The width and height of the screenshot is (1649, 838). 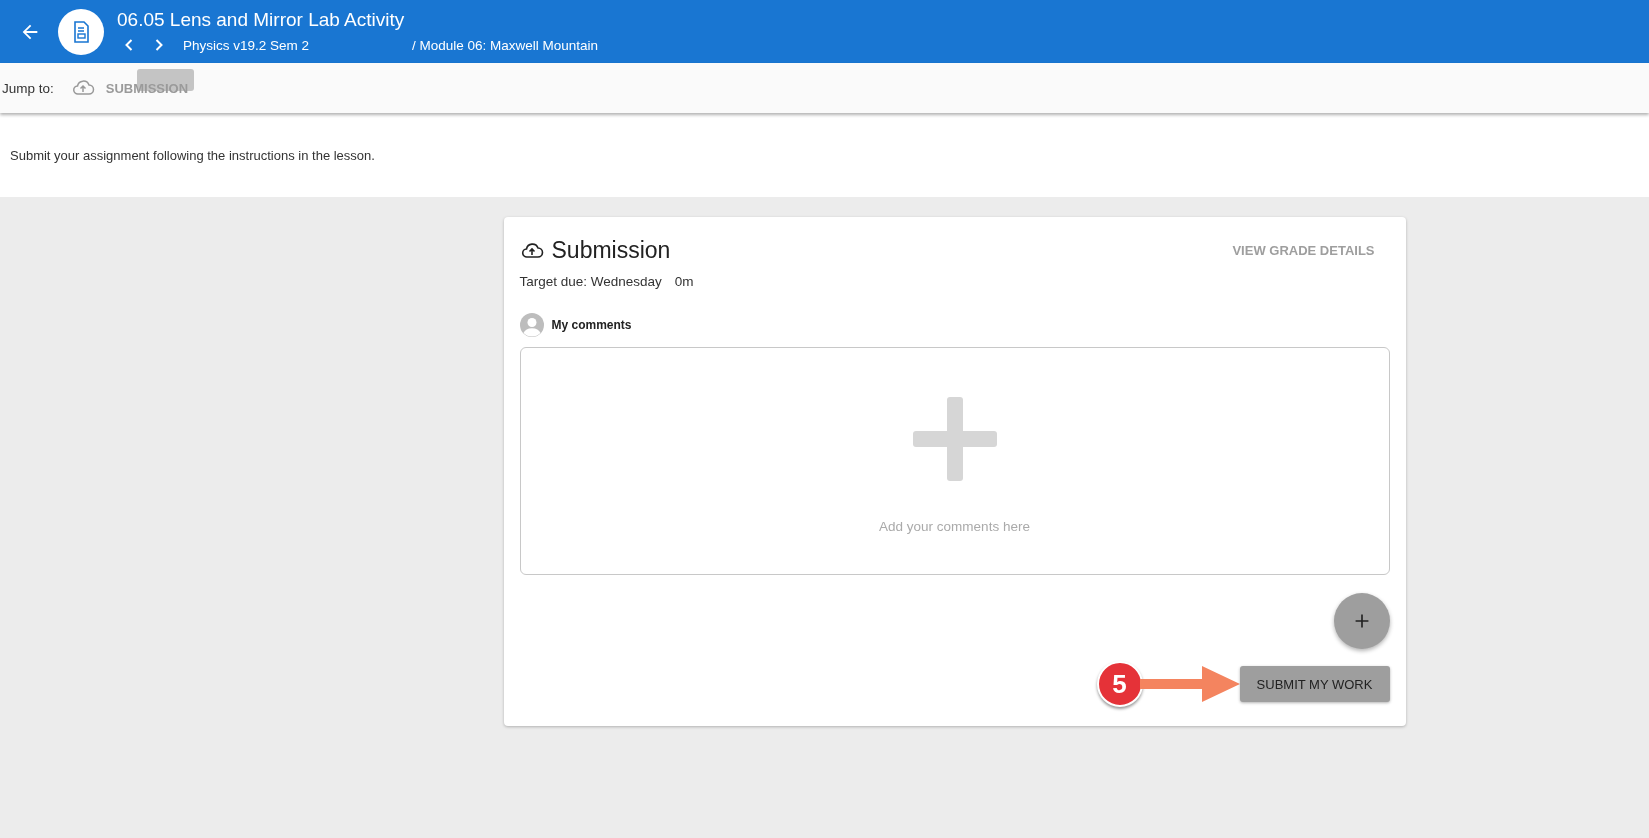 I want to click on course-name: Physics v19.2 Sem 2, so click(x=293, y=45).